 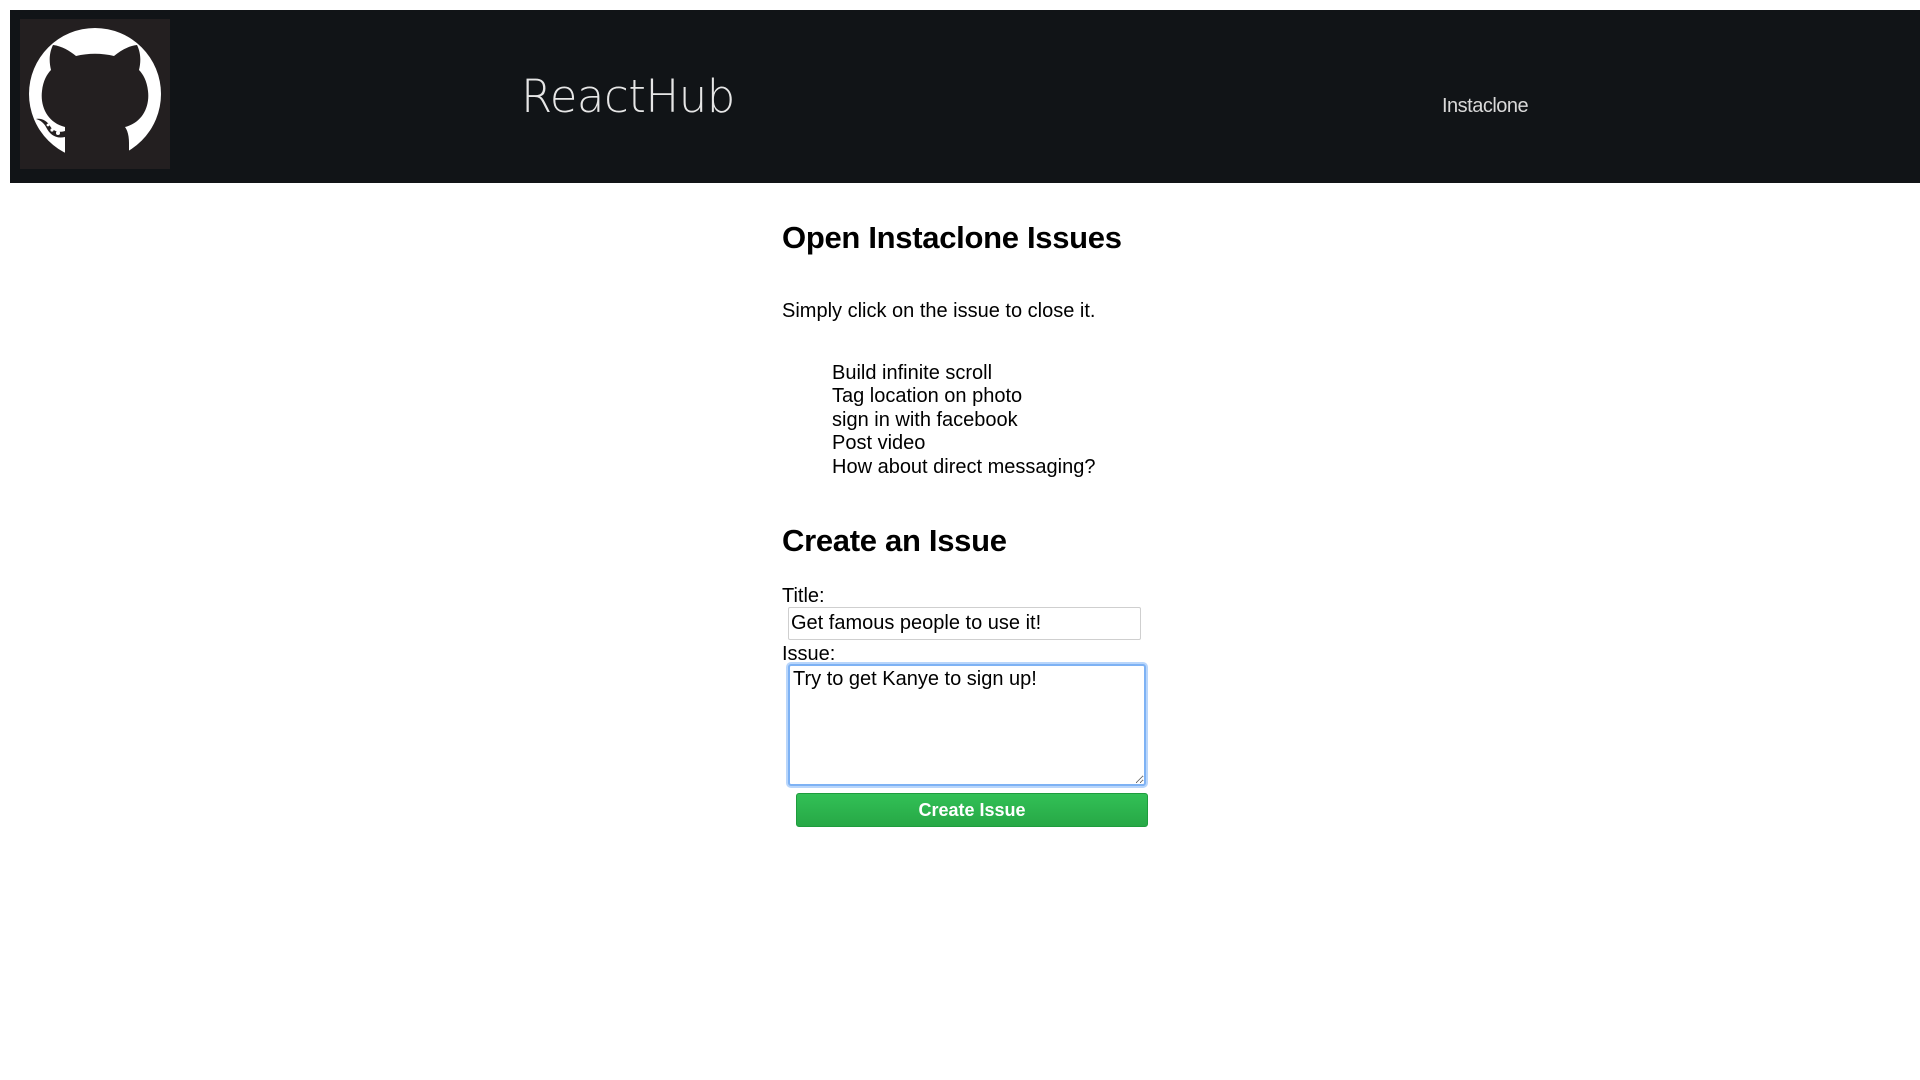 What do you see at coordinates (963, 396) in the screenshot?
I see `issue-item: Tag location on photo` at bounding box center [963, 396].